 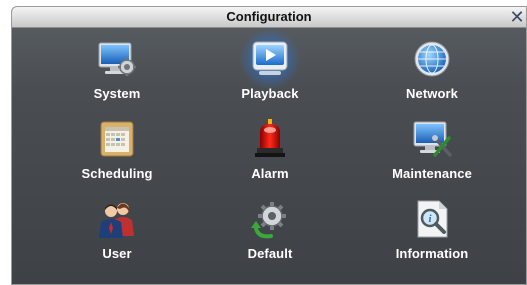 I want to click on calendar-icon, so click(x=117, y=139).